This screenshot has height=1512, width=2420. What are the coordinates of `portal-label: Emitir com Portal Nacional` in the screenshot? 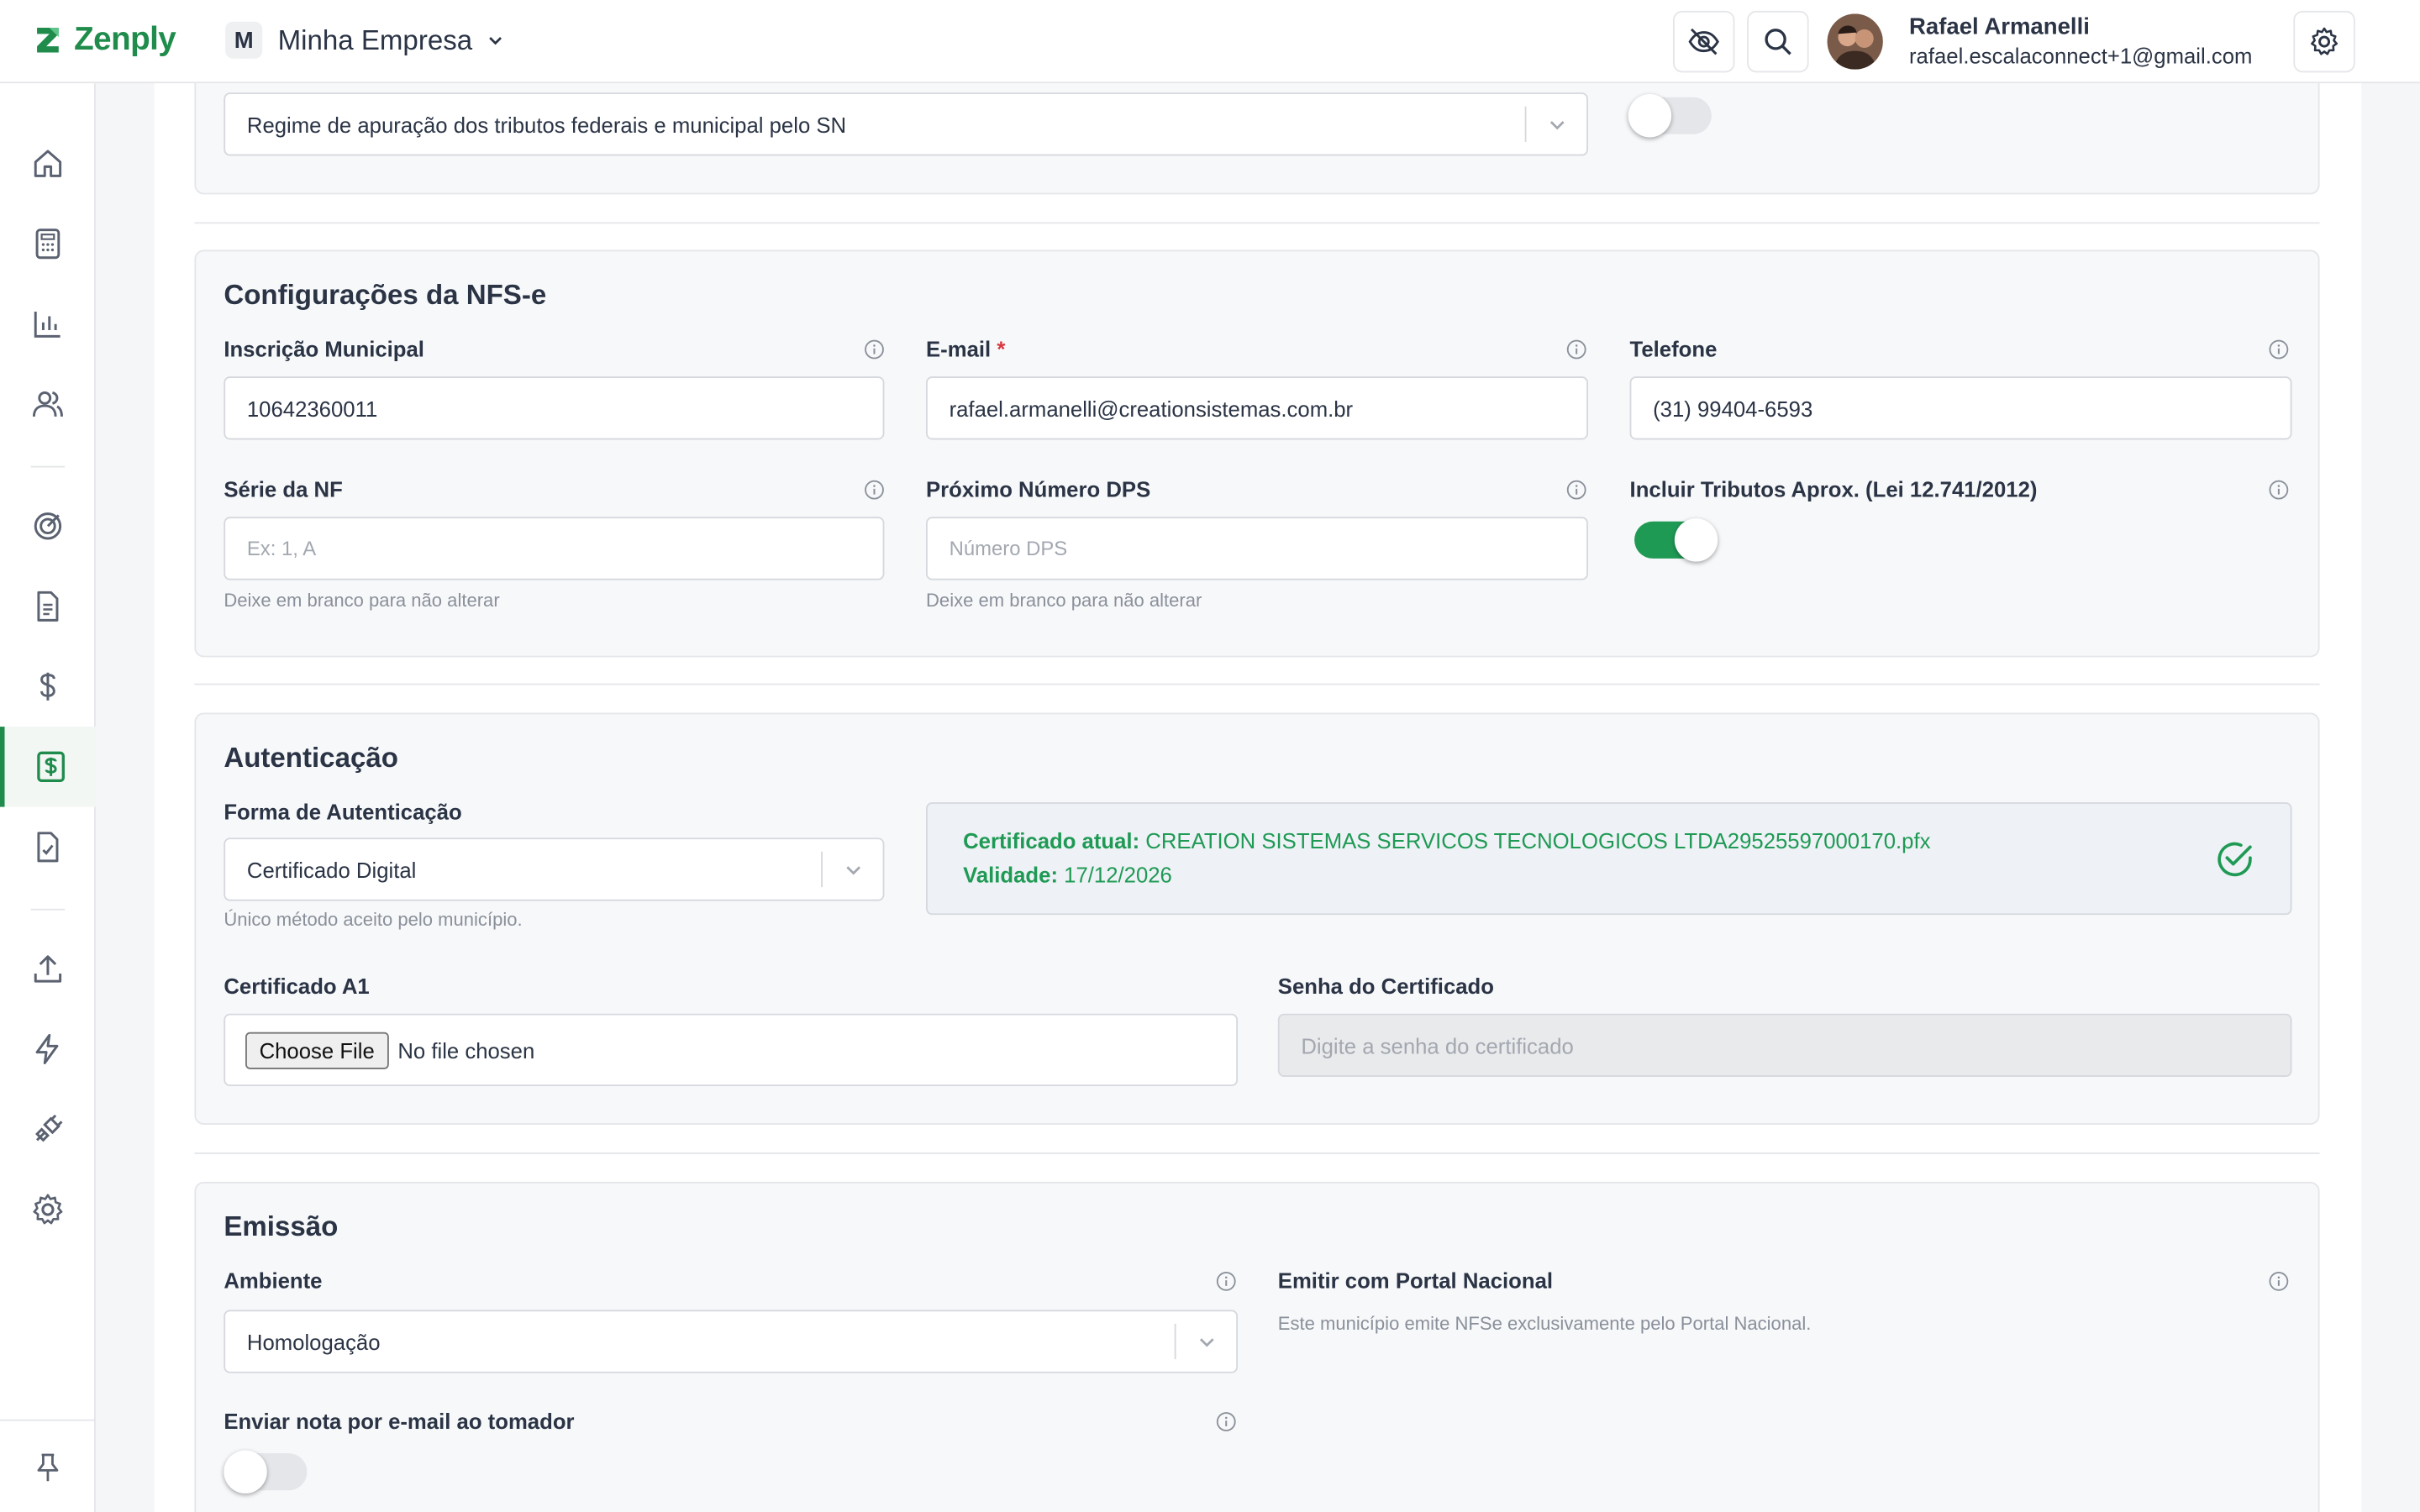 It's located at (1415, 1281).